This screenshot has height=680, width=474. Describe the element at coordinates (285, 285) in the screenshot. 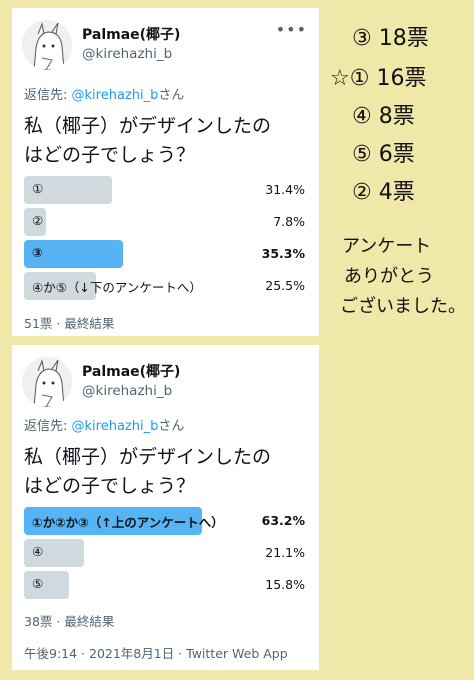

I see `poll-option-percent: 25.5%` at that location.